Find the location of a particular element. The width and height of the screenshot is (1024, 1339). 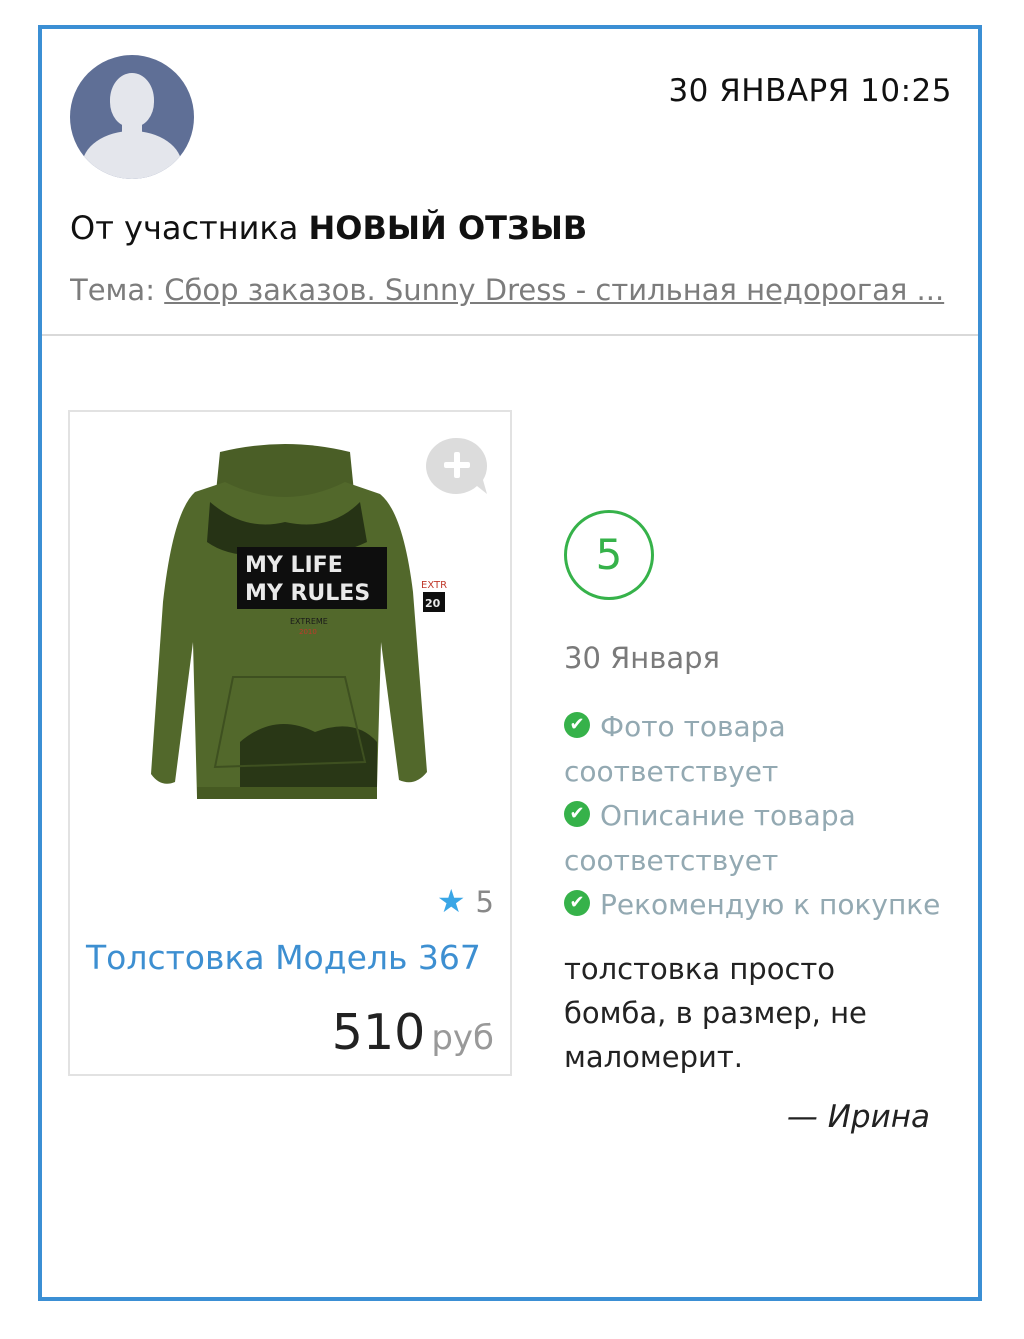

from-prefix: От участника is located at coordinates (184, 228).